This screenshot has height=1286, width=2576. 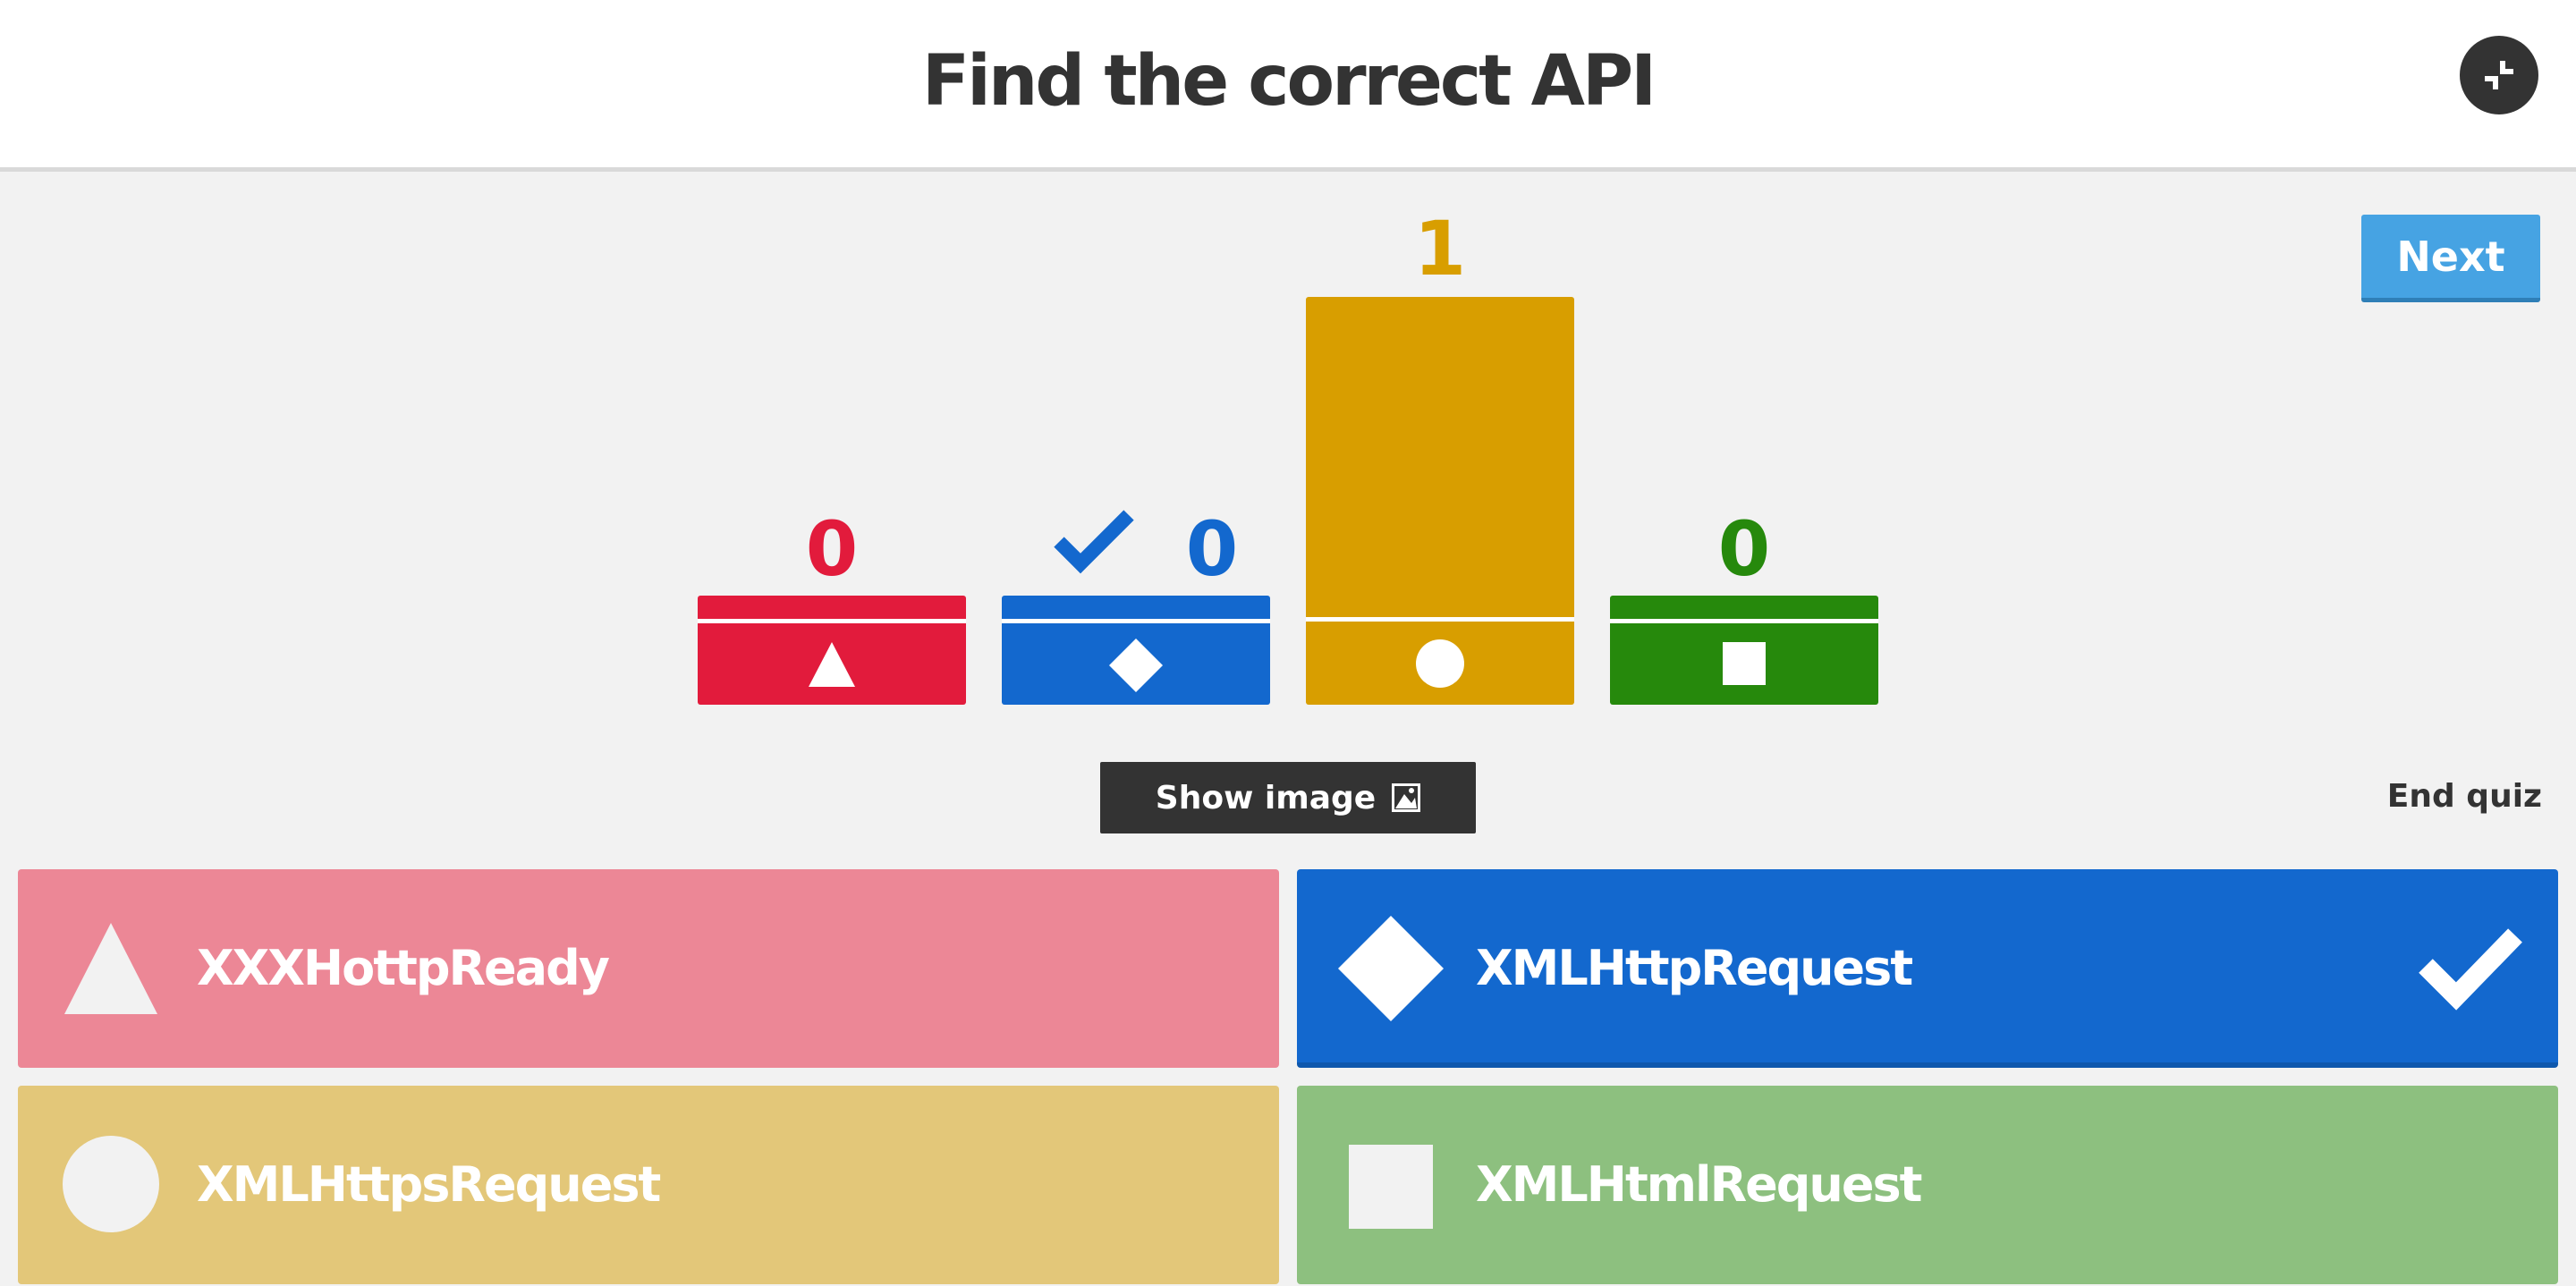 I want to click on show-image-button: Show image, so click(x=1288, y=797).